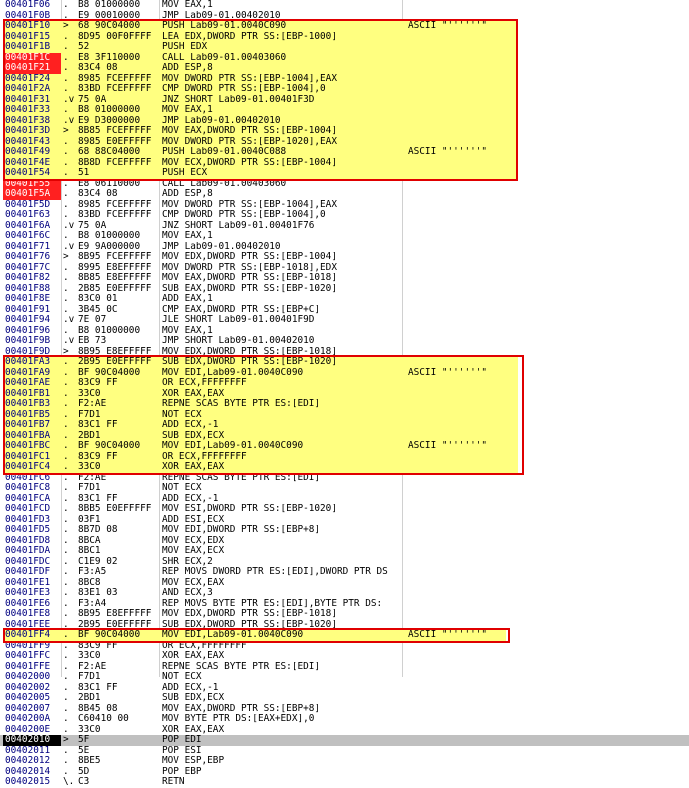  Describe the element at coordinates (344, 698) in the screenshot. I see `disasm-row: 00402005. 2BD1 SUB EDX,ECX` at that location.